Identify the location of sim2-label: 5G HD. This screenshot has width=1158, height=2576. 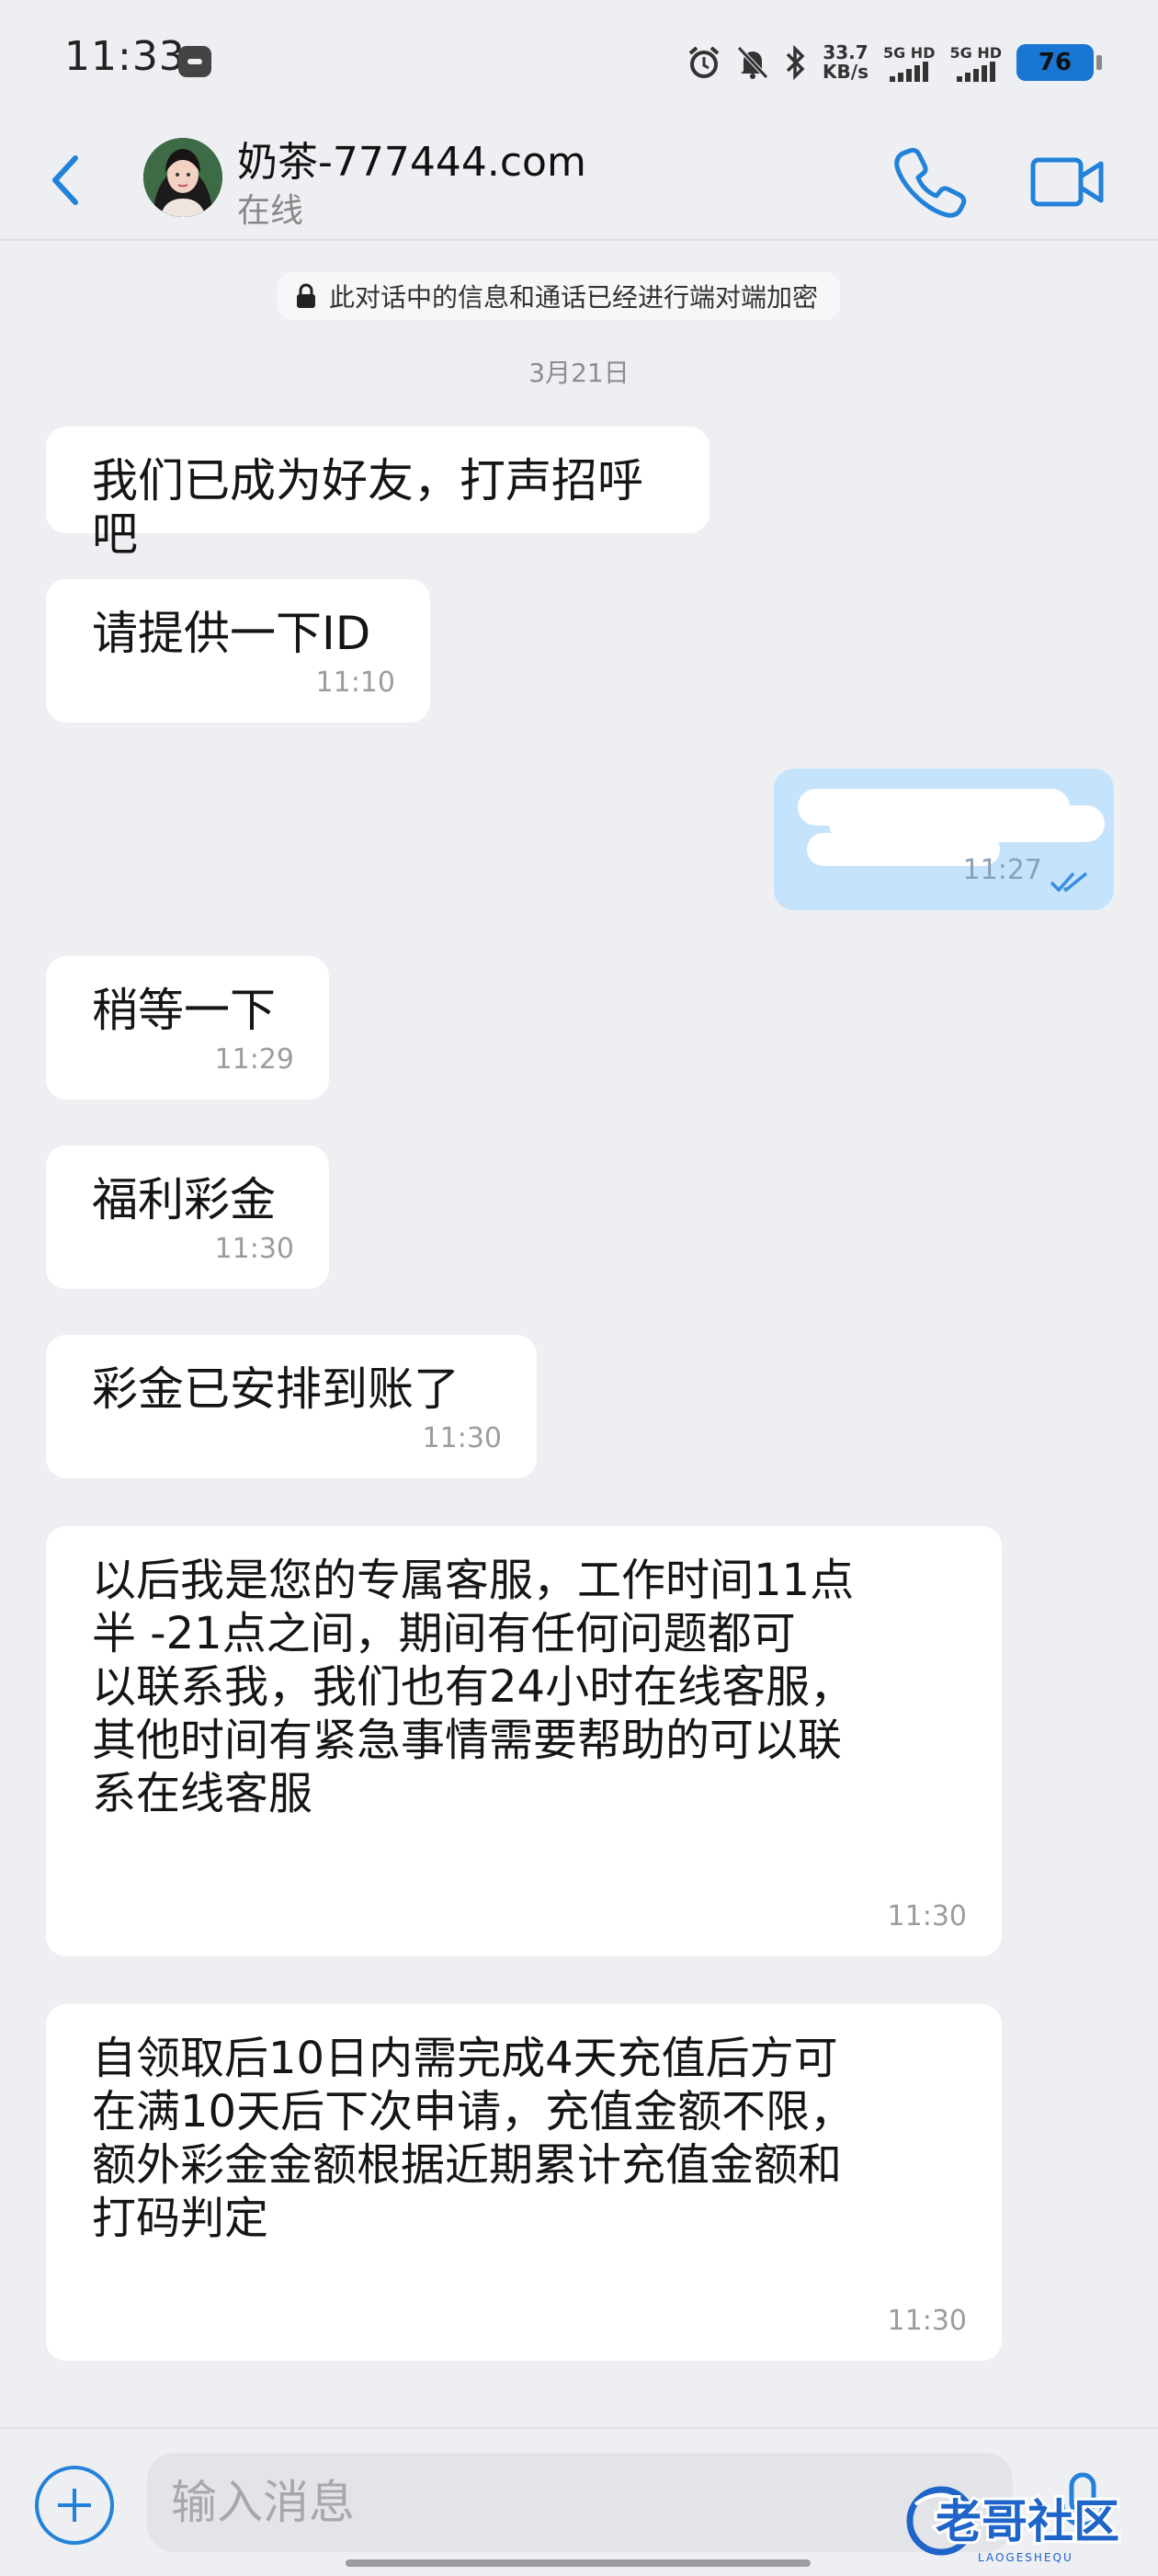
(976, 52).